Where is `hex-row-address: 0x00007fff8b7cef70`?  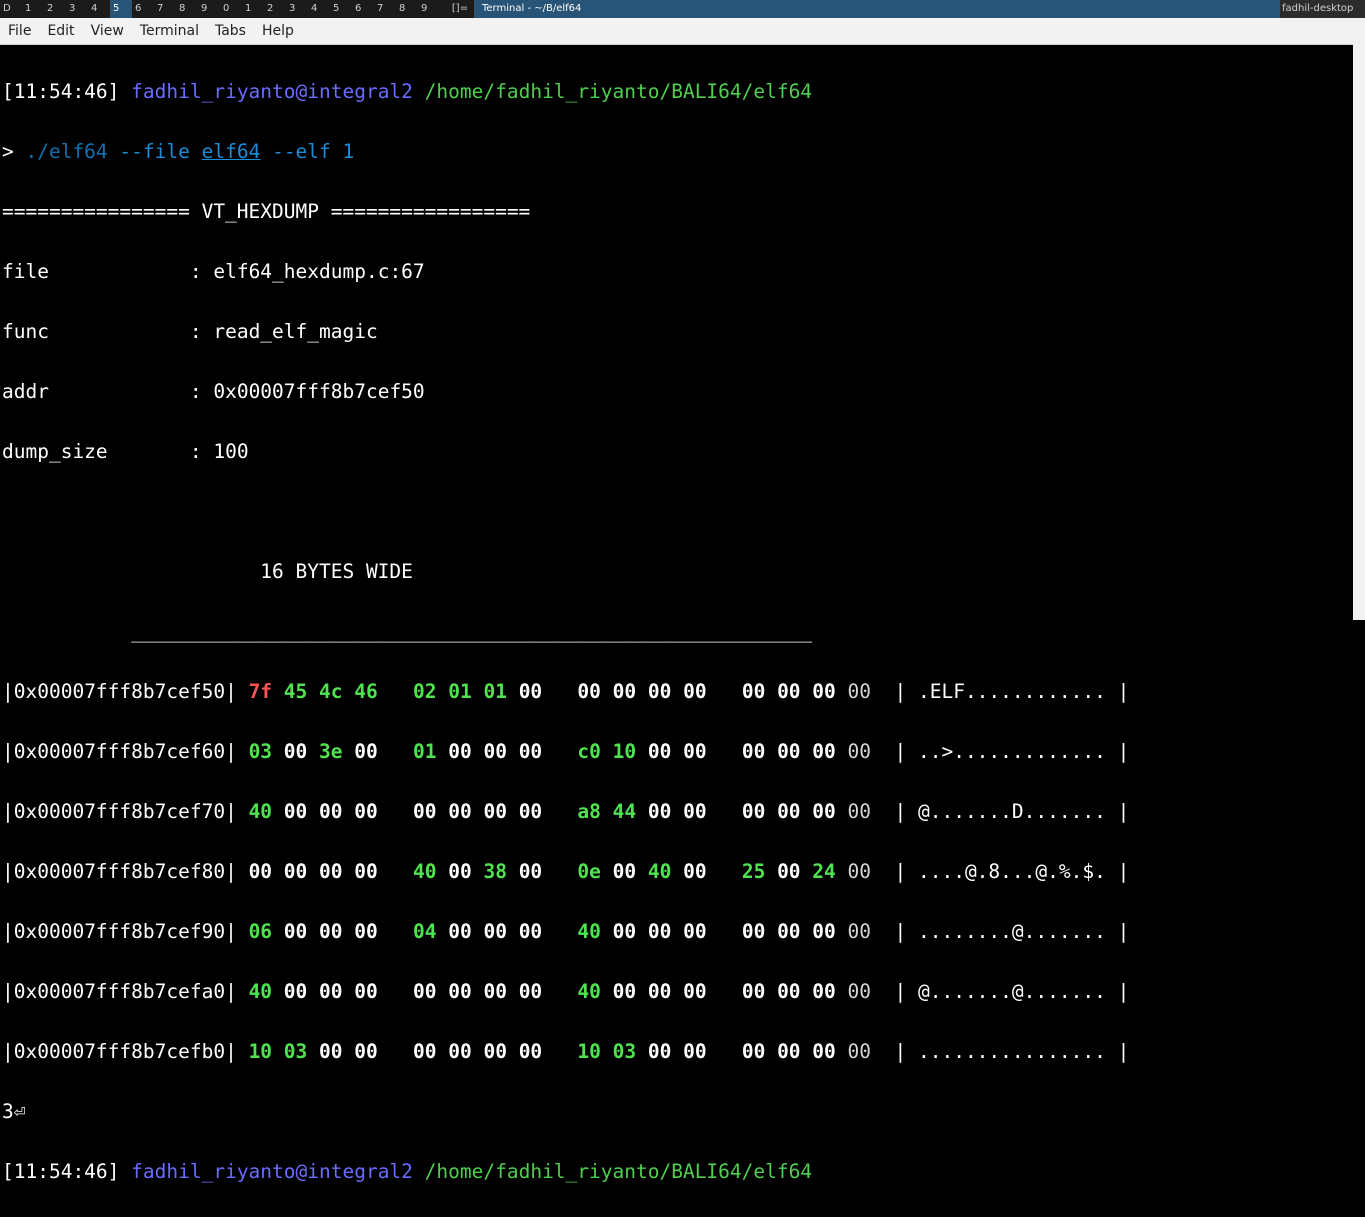 hex-row-address: 0x00007fff8b7cef70 is located at coordinates (119, 811).